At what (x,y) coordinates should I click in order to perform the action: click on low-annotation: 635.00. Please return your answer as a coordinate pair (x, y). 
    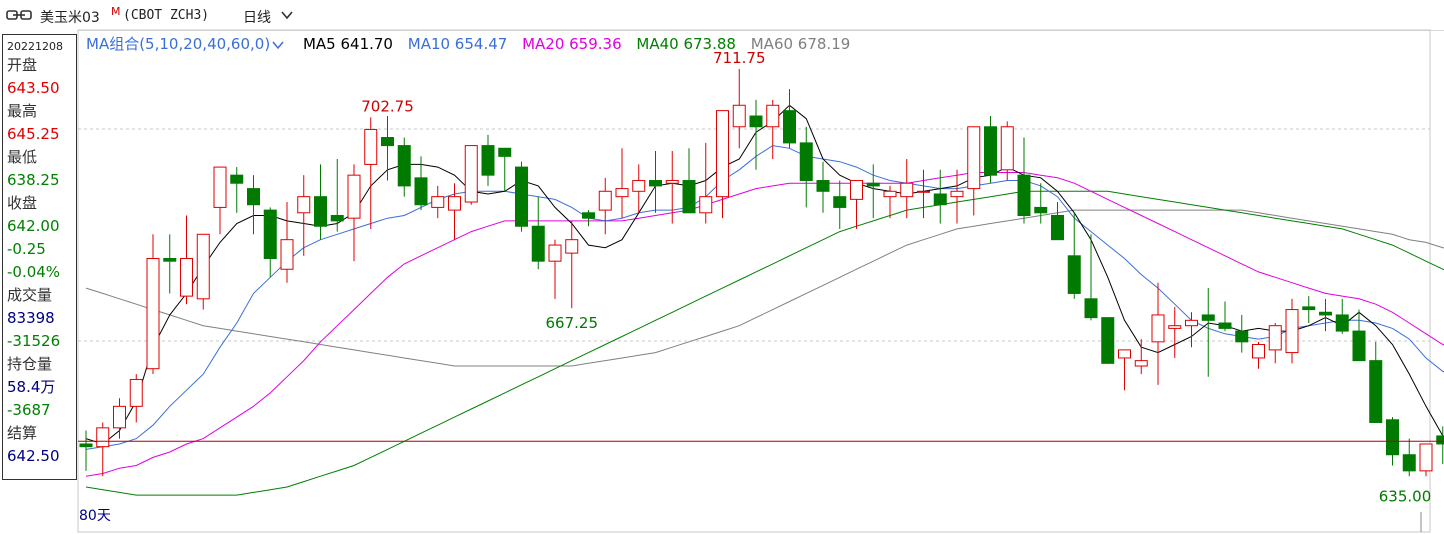
    Looking at the image, I should click on (1405, 497).